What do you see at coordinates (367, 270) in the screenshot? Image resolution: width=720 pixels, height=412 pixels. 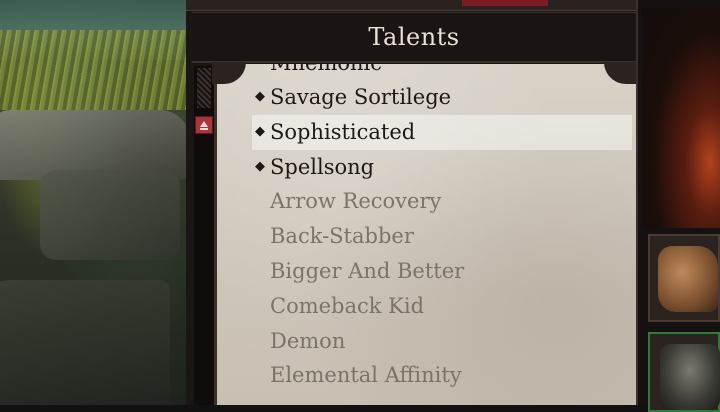 I see `talent-label: Bigger And Better` at bounding box center [367, 270].